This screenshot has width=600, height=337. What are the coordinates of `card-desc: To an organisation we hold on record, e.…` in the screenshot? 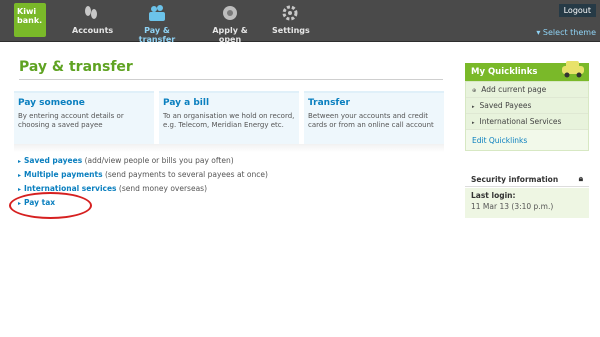 It's located at (229, 120).